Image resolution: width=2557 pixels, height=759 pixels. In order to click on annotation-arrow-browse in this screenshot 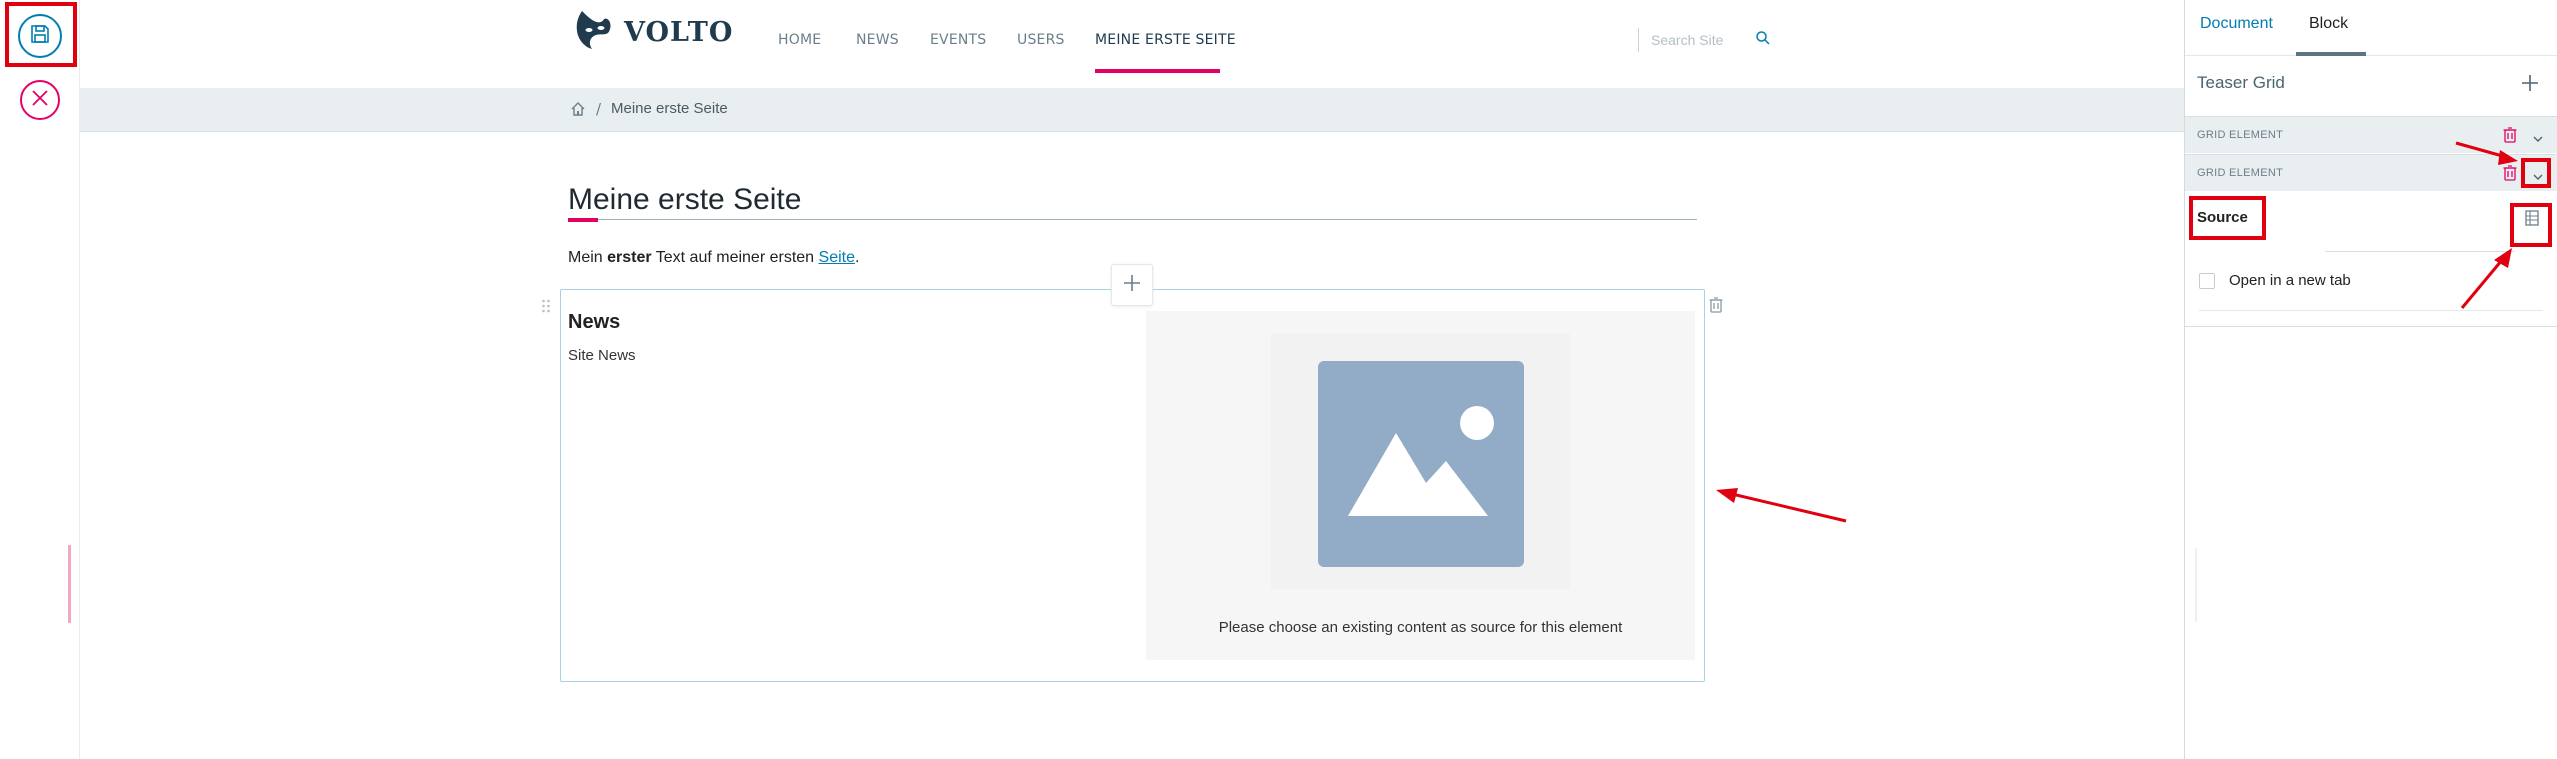, I will do `click(2488, 281)`.